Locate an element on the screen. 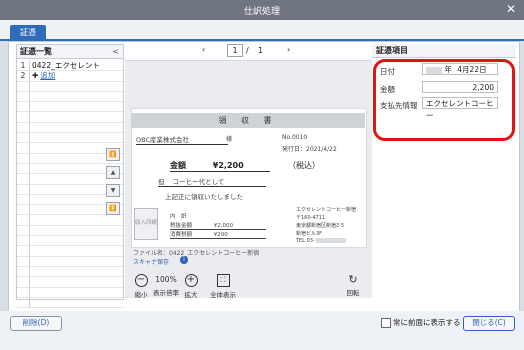 This screenshot has width=524, height=350. tab-evidence: 証憑 is located at coordinates (28, 32).